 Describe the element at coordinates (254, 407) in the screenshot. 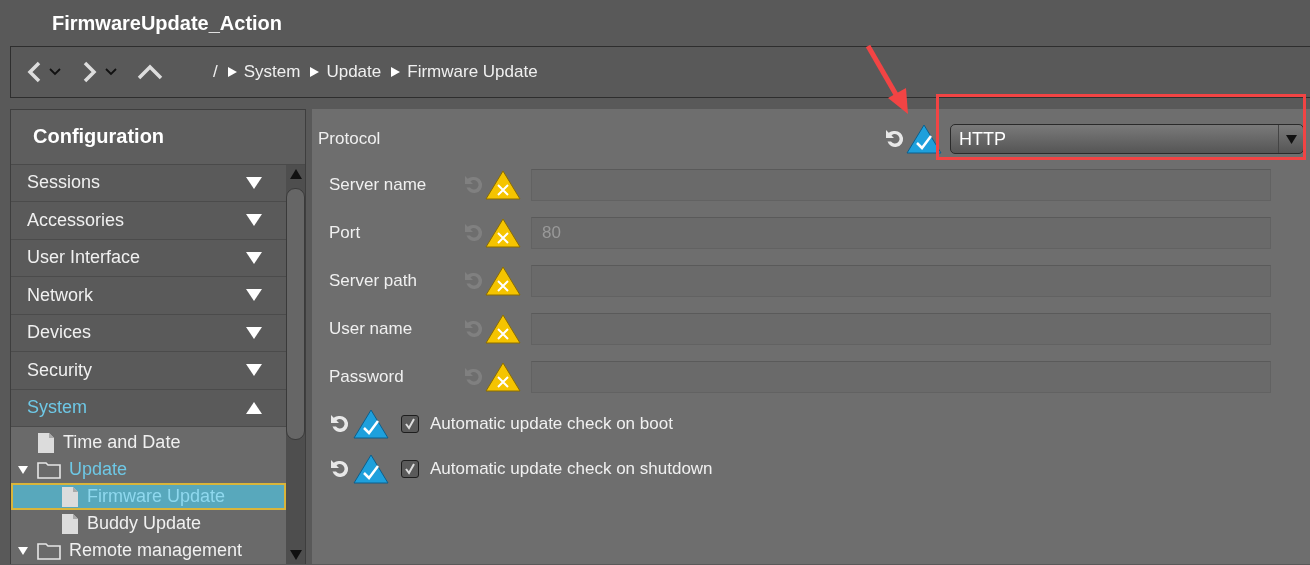

I see `collapse-arrow-icon` at that location.